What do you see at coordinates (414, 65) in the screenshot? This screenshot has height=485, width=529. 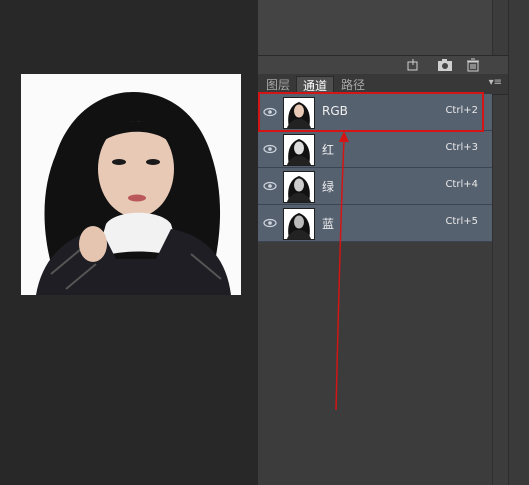 I see `channel-to-selection-icon` at bounding box center [414, 65].